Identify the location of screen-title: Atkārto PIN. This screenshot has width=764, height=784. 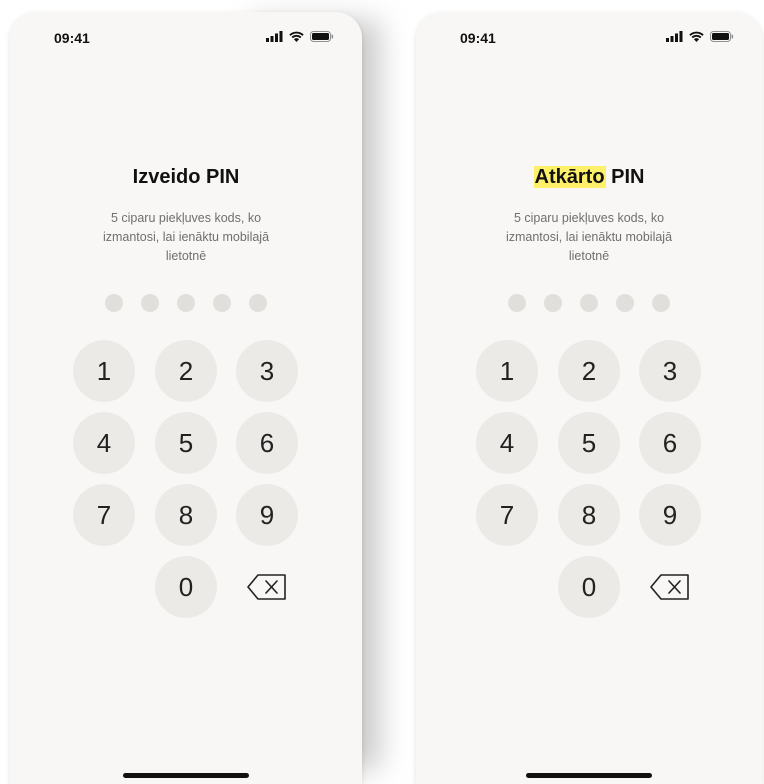
(589, 177).